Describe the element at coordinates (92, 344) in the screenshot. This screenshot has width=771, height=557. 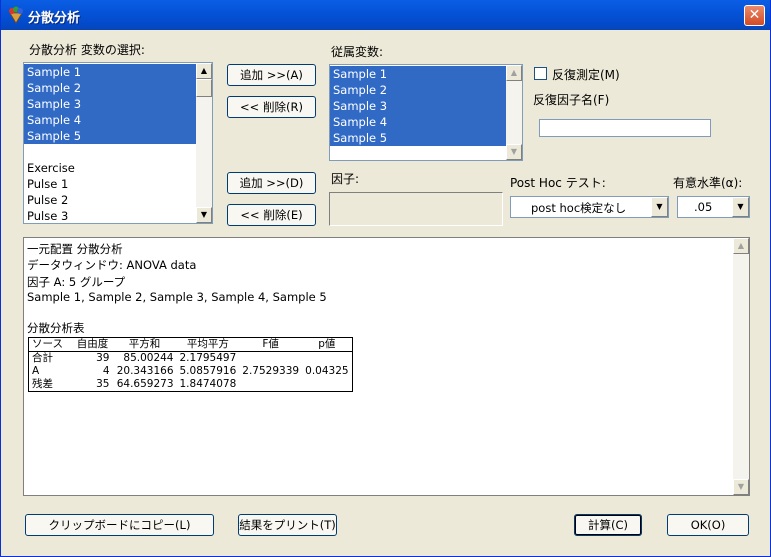
I see `column-header: 自由度` at that location.